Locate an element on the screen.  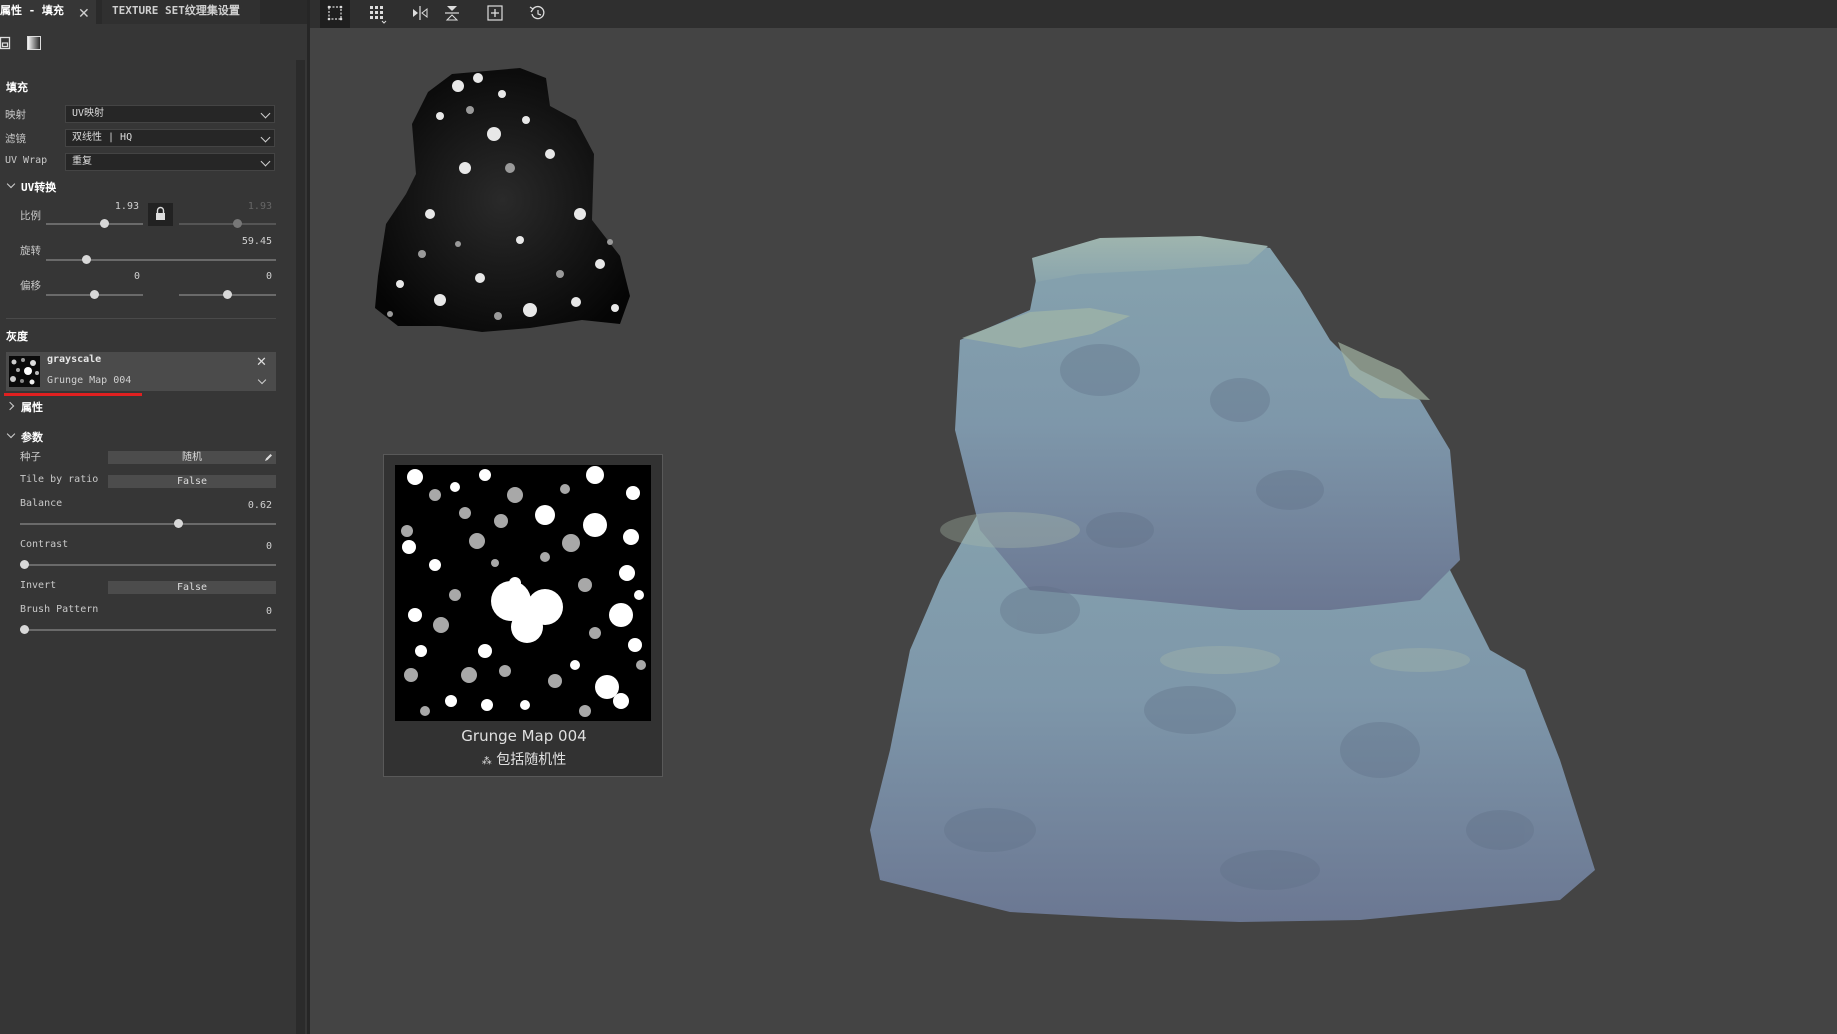
select-button is located at coordinates (335, 14).